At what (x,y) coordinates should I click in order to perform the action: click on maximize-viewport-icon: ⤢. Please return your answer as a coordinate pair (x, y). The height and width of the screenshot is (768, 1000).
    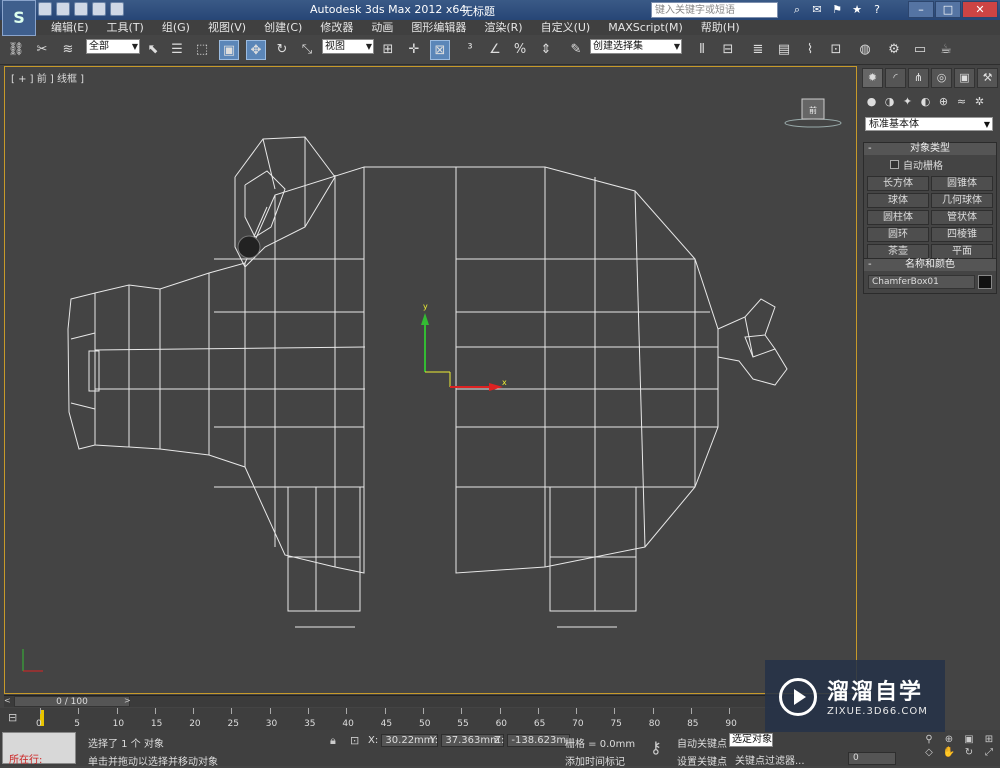
    Looking at the image, I should click on (989, 752).